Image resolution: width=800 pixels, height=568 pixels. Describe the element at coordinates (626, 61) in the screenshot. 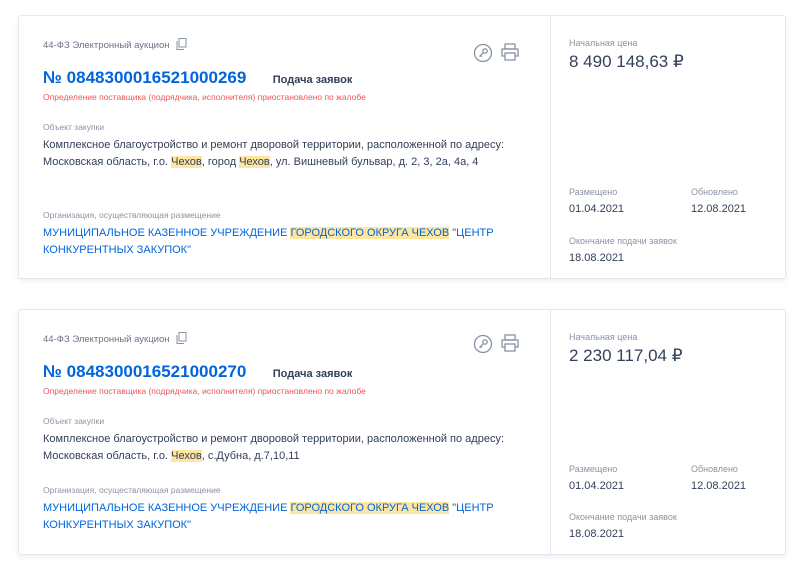

I see `initial-price: 8 490 148,63 ₽` at that location.